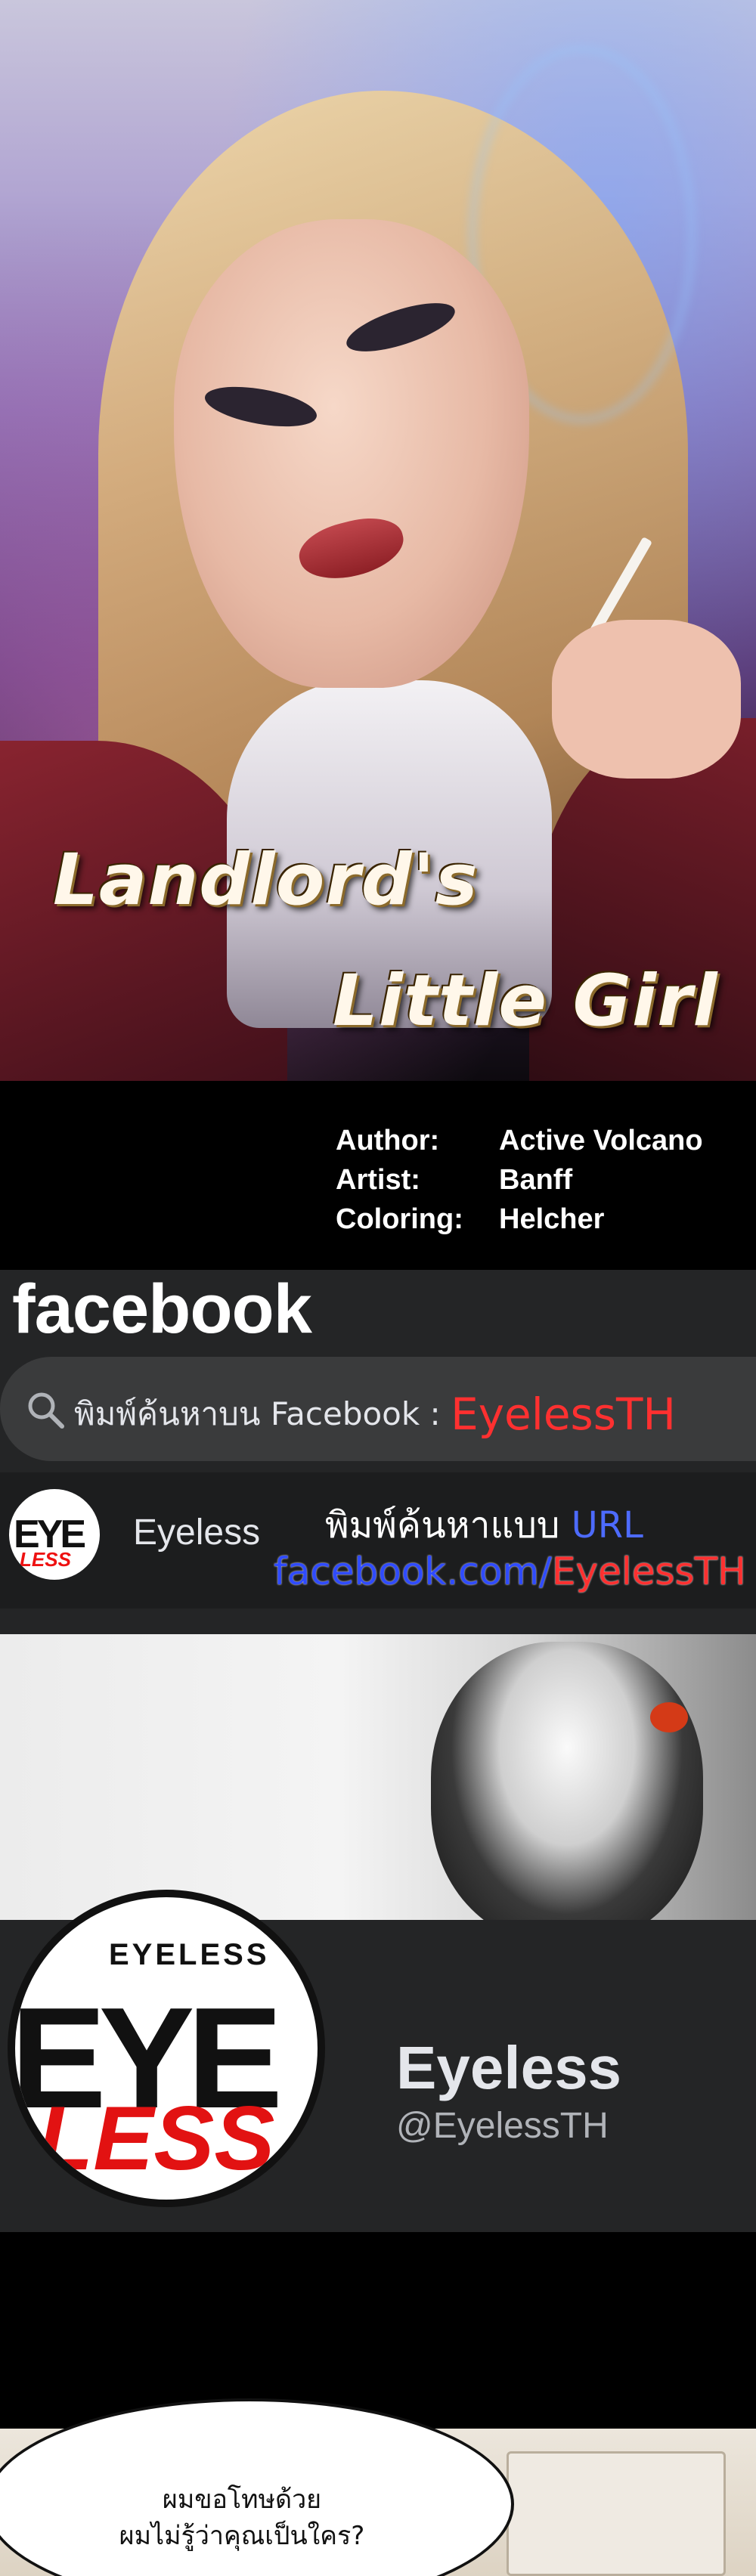 The image size is (756, 2576). What do you see at coordinates (242, 2536) in the screenshot?
I see `speech-line-2: ผมไม่รู้ว่าคุณเป็นใคร?` at bounding box center [242, 2536].